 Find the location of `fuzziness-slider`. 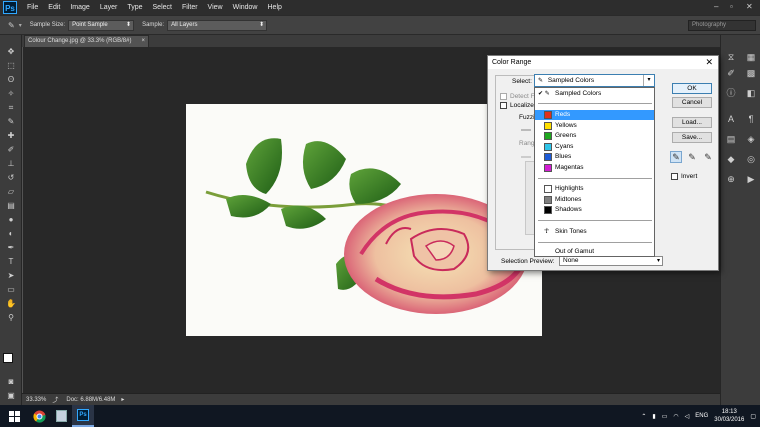

fuzziness-slider is located at coordinates (526, 130).